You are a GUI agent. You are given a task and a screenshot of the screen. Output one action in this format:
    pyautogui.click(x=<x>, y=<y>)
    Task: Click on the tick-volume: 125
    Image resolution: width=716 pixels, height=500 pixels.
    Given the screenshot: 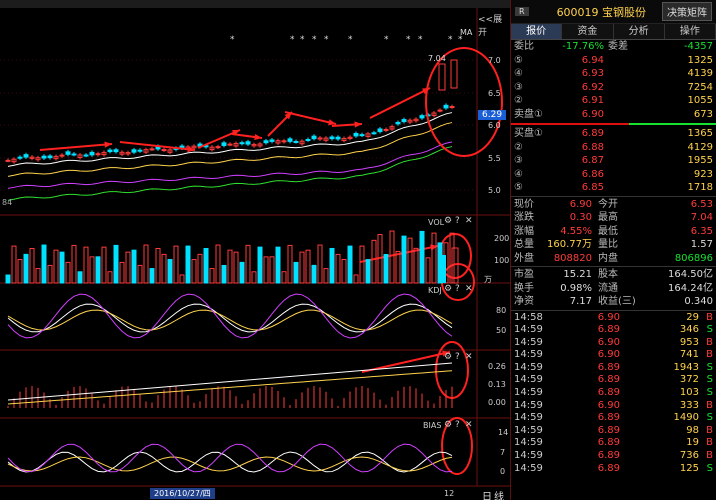 What is the action you would take?
    pyautogui.click(x=689, y=468)
    